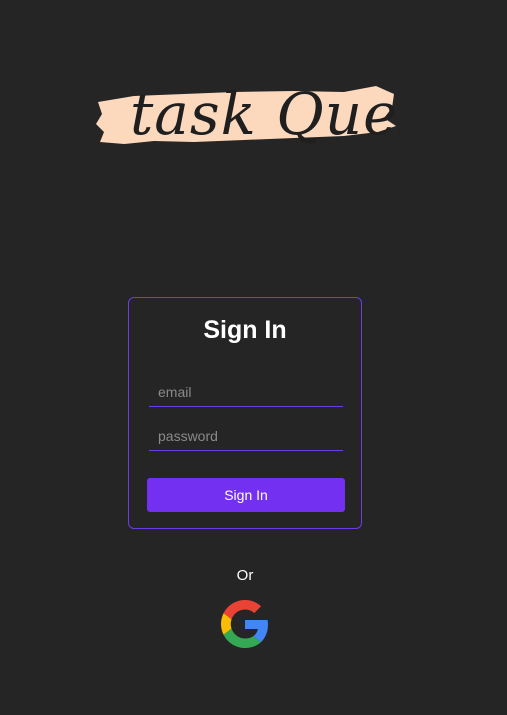  I want to click on logo-graphic: task Quest, so click(248, 114).